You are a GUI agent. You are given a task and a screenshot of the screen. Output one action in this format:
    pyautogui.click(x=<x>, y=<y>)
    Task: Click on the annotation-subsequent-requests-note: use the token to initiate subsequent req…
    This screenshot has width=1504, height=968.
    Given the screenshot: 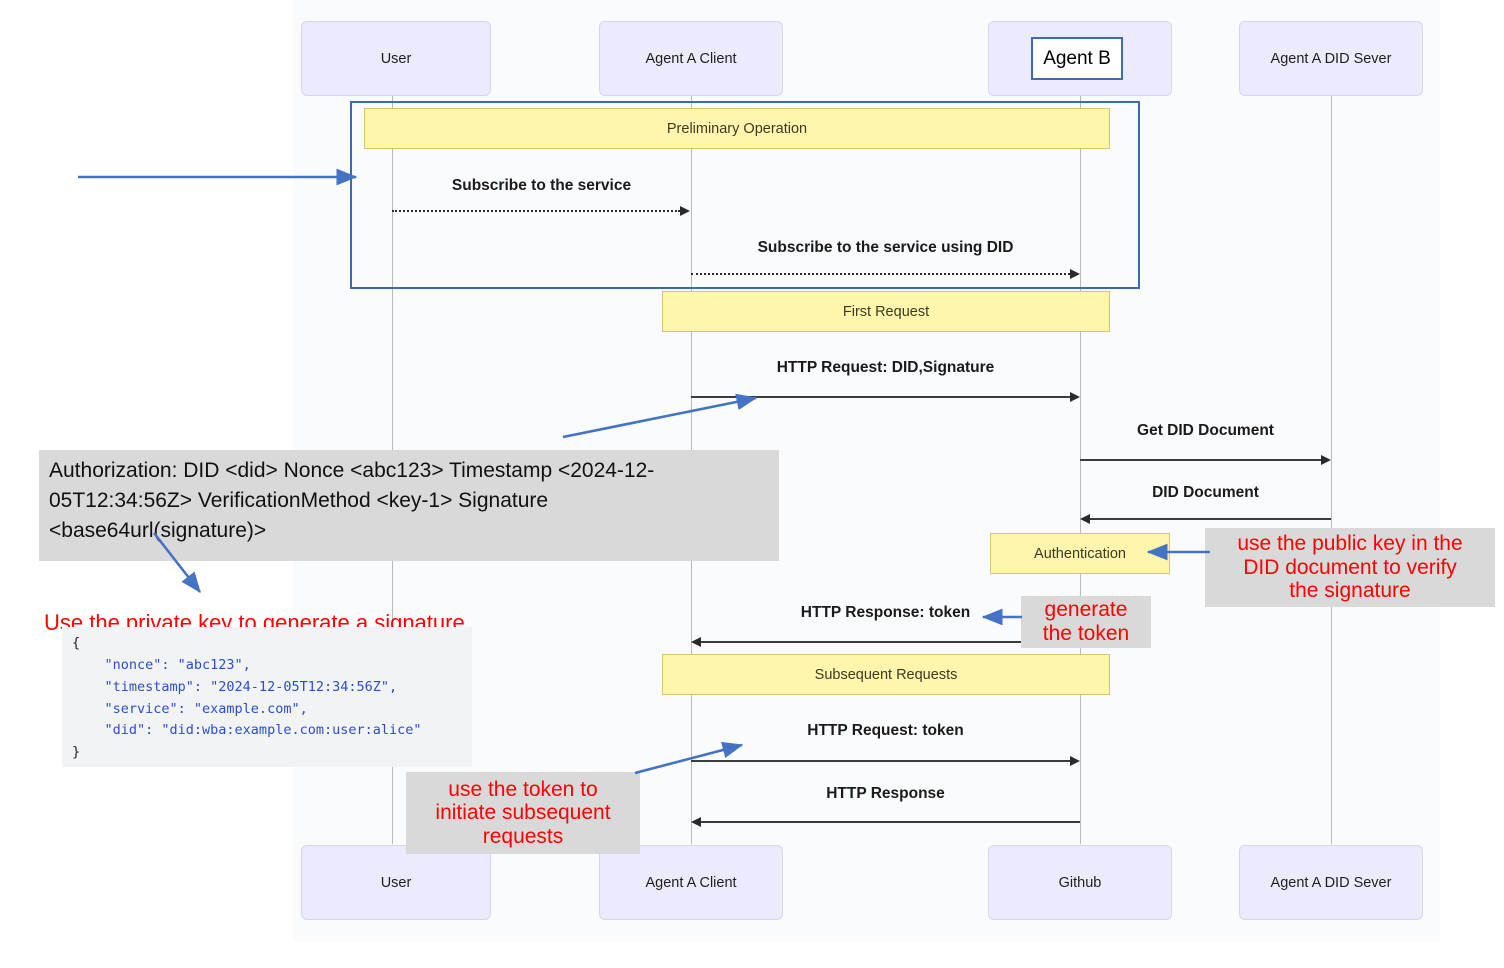 What is the action you would take?
    pyautogui.click(x=523, y=813)
    